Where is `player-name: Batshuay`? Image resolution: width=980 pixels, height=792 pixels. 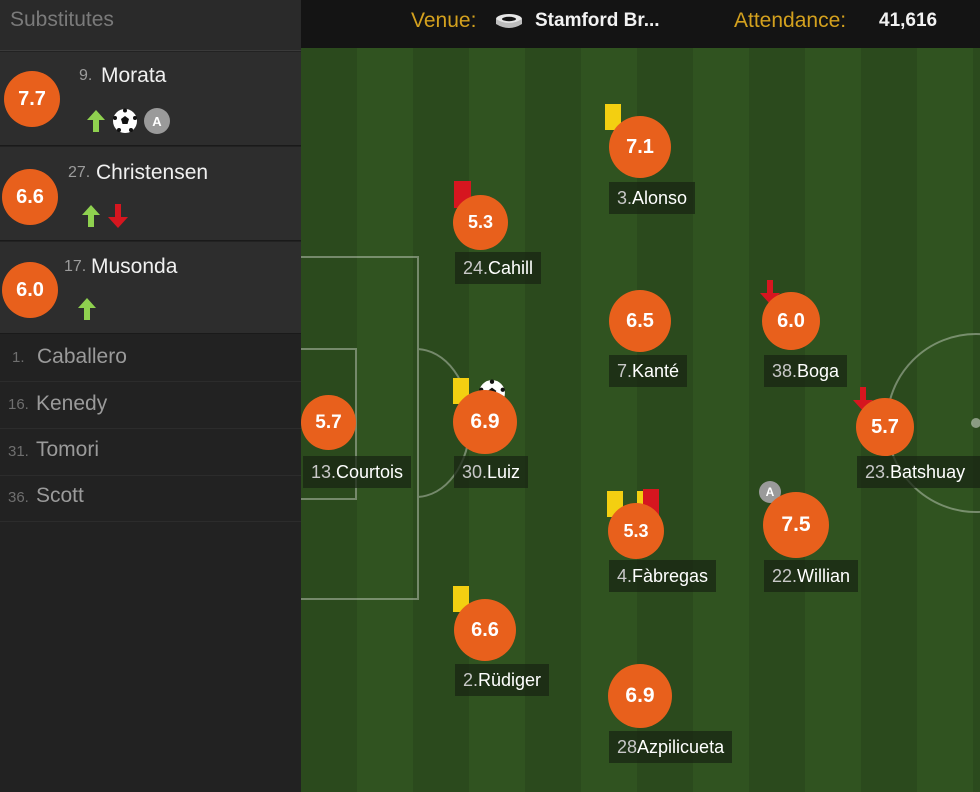
player-name: Batshuay is located at coordinates (928, 472).